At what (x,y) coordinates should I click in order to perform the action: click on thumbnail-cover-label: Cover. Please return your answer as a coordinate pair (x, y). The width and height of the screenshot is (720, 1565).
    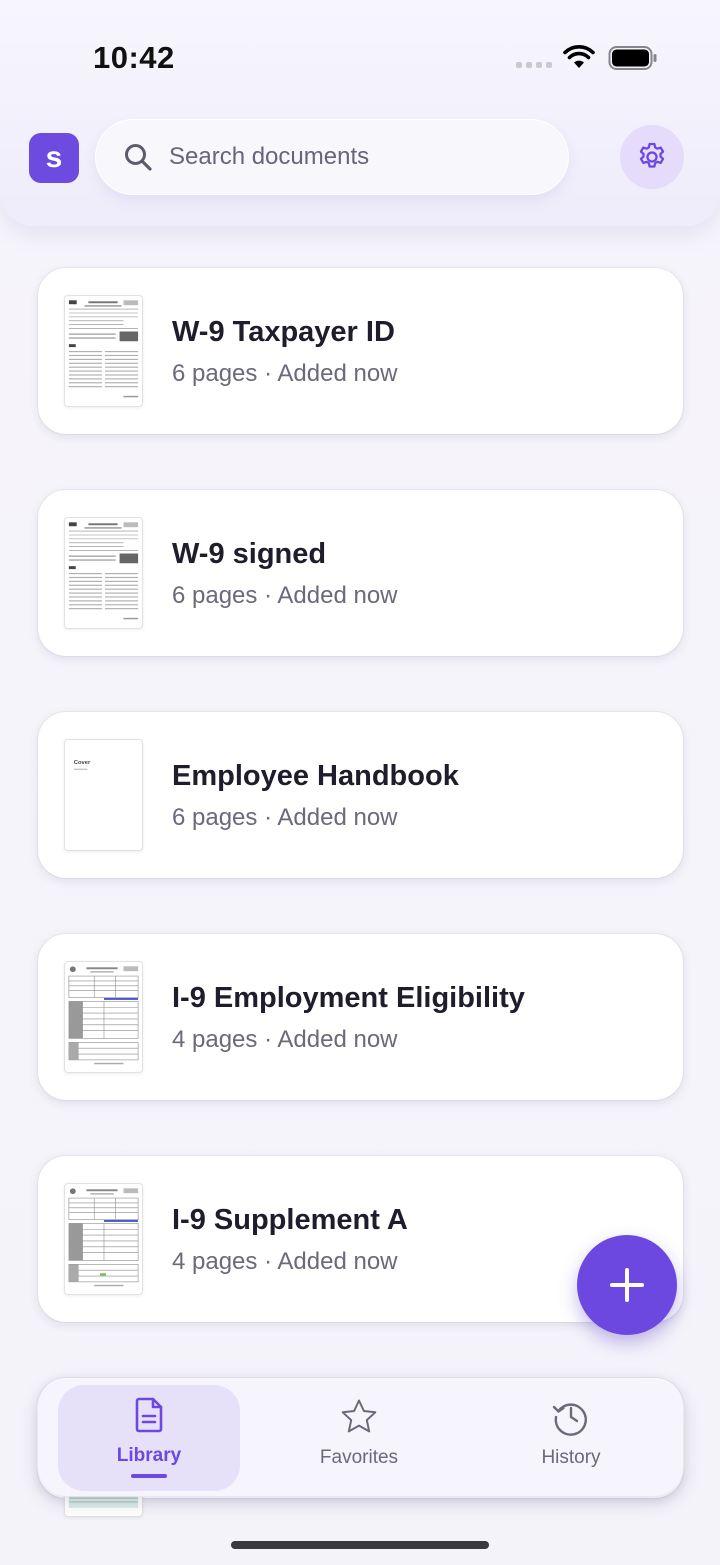
    Looking at the image, I should click on (82, 763).